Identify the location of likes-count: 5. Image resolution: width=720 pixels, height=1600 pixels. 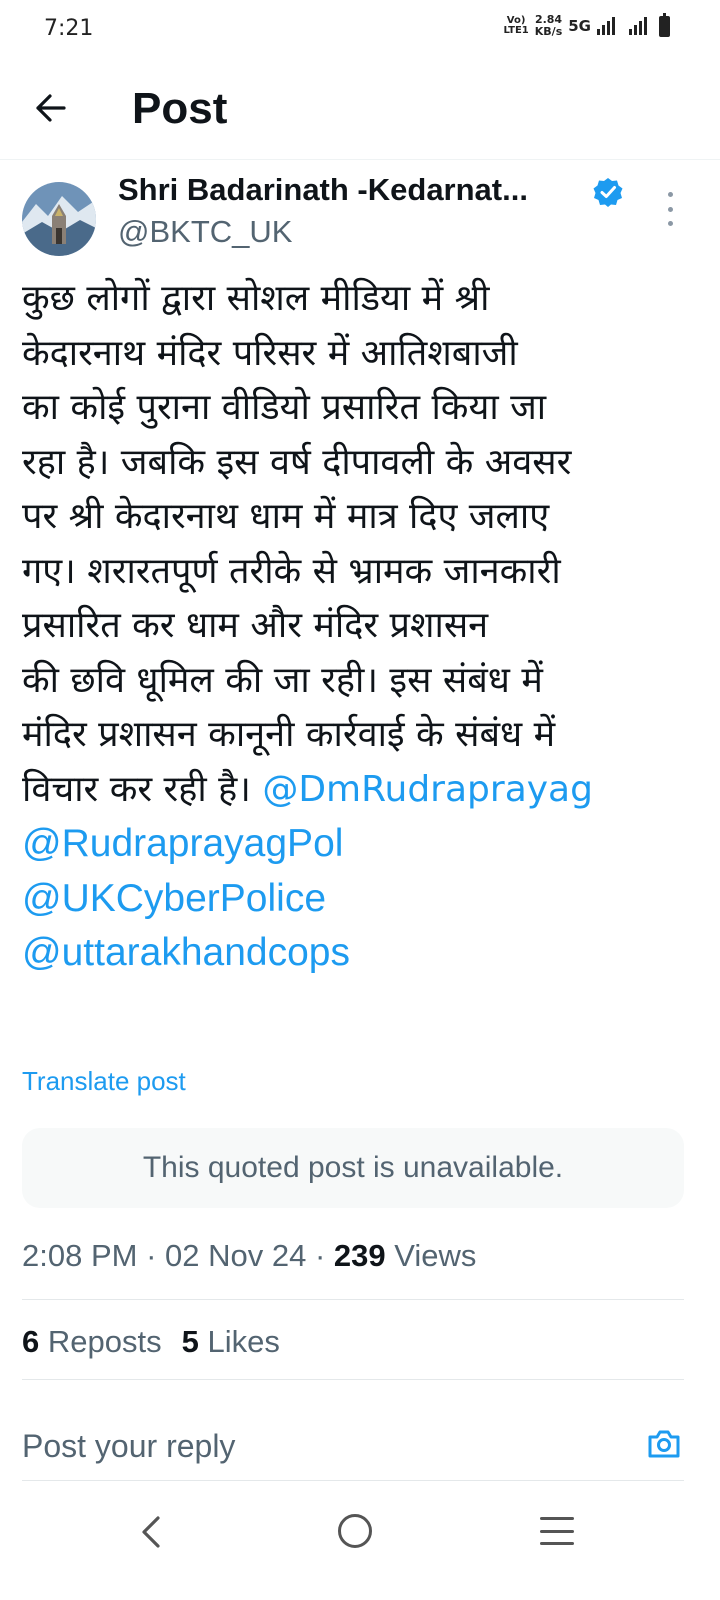
(190, 1341).